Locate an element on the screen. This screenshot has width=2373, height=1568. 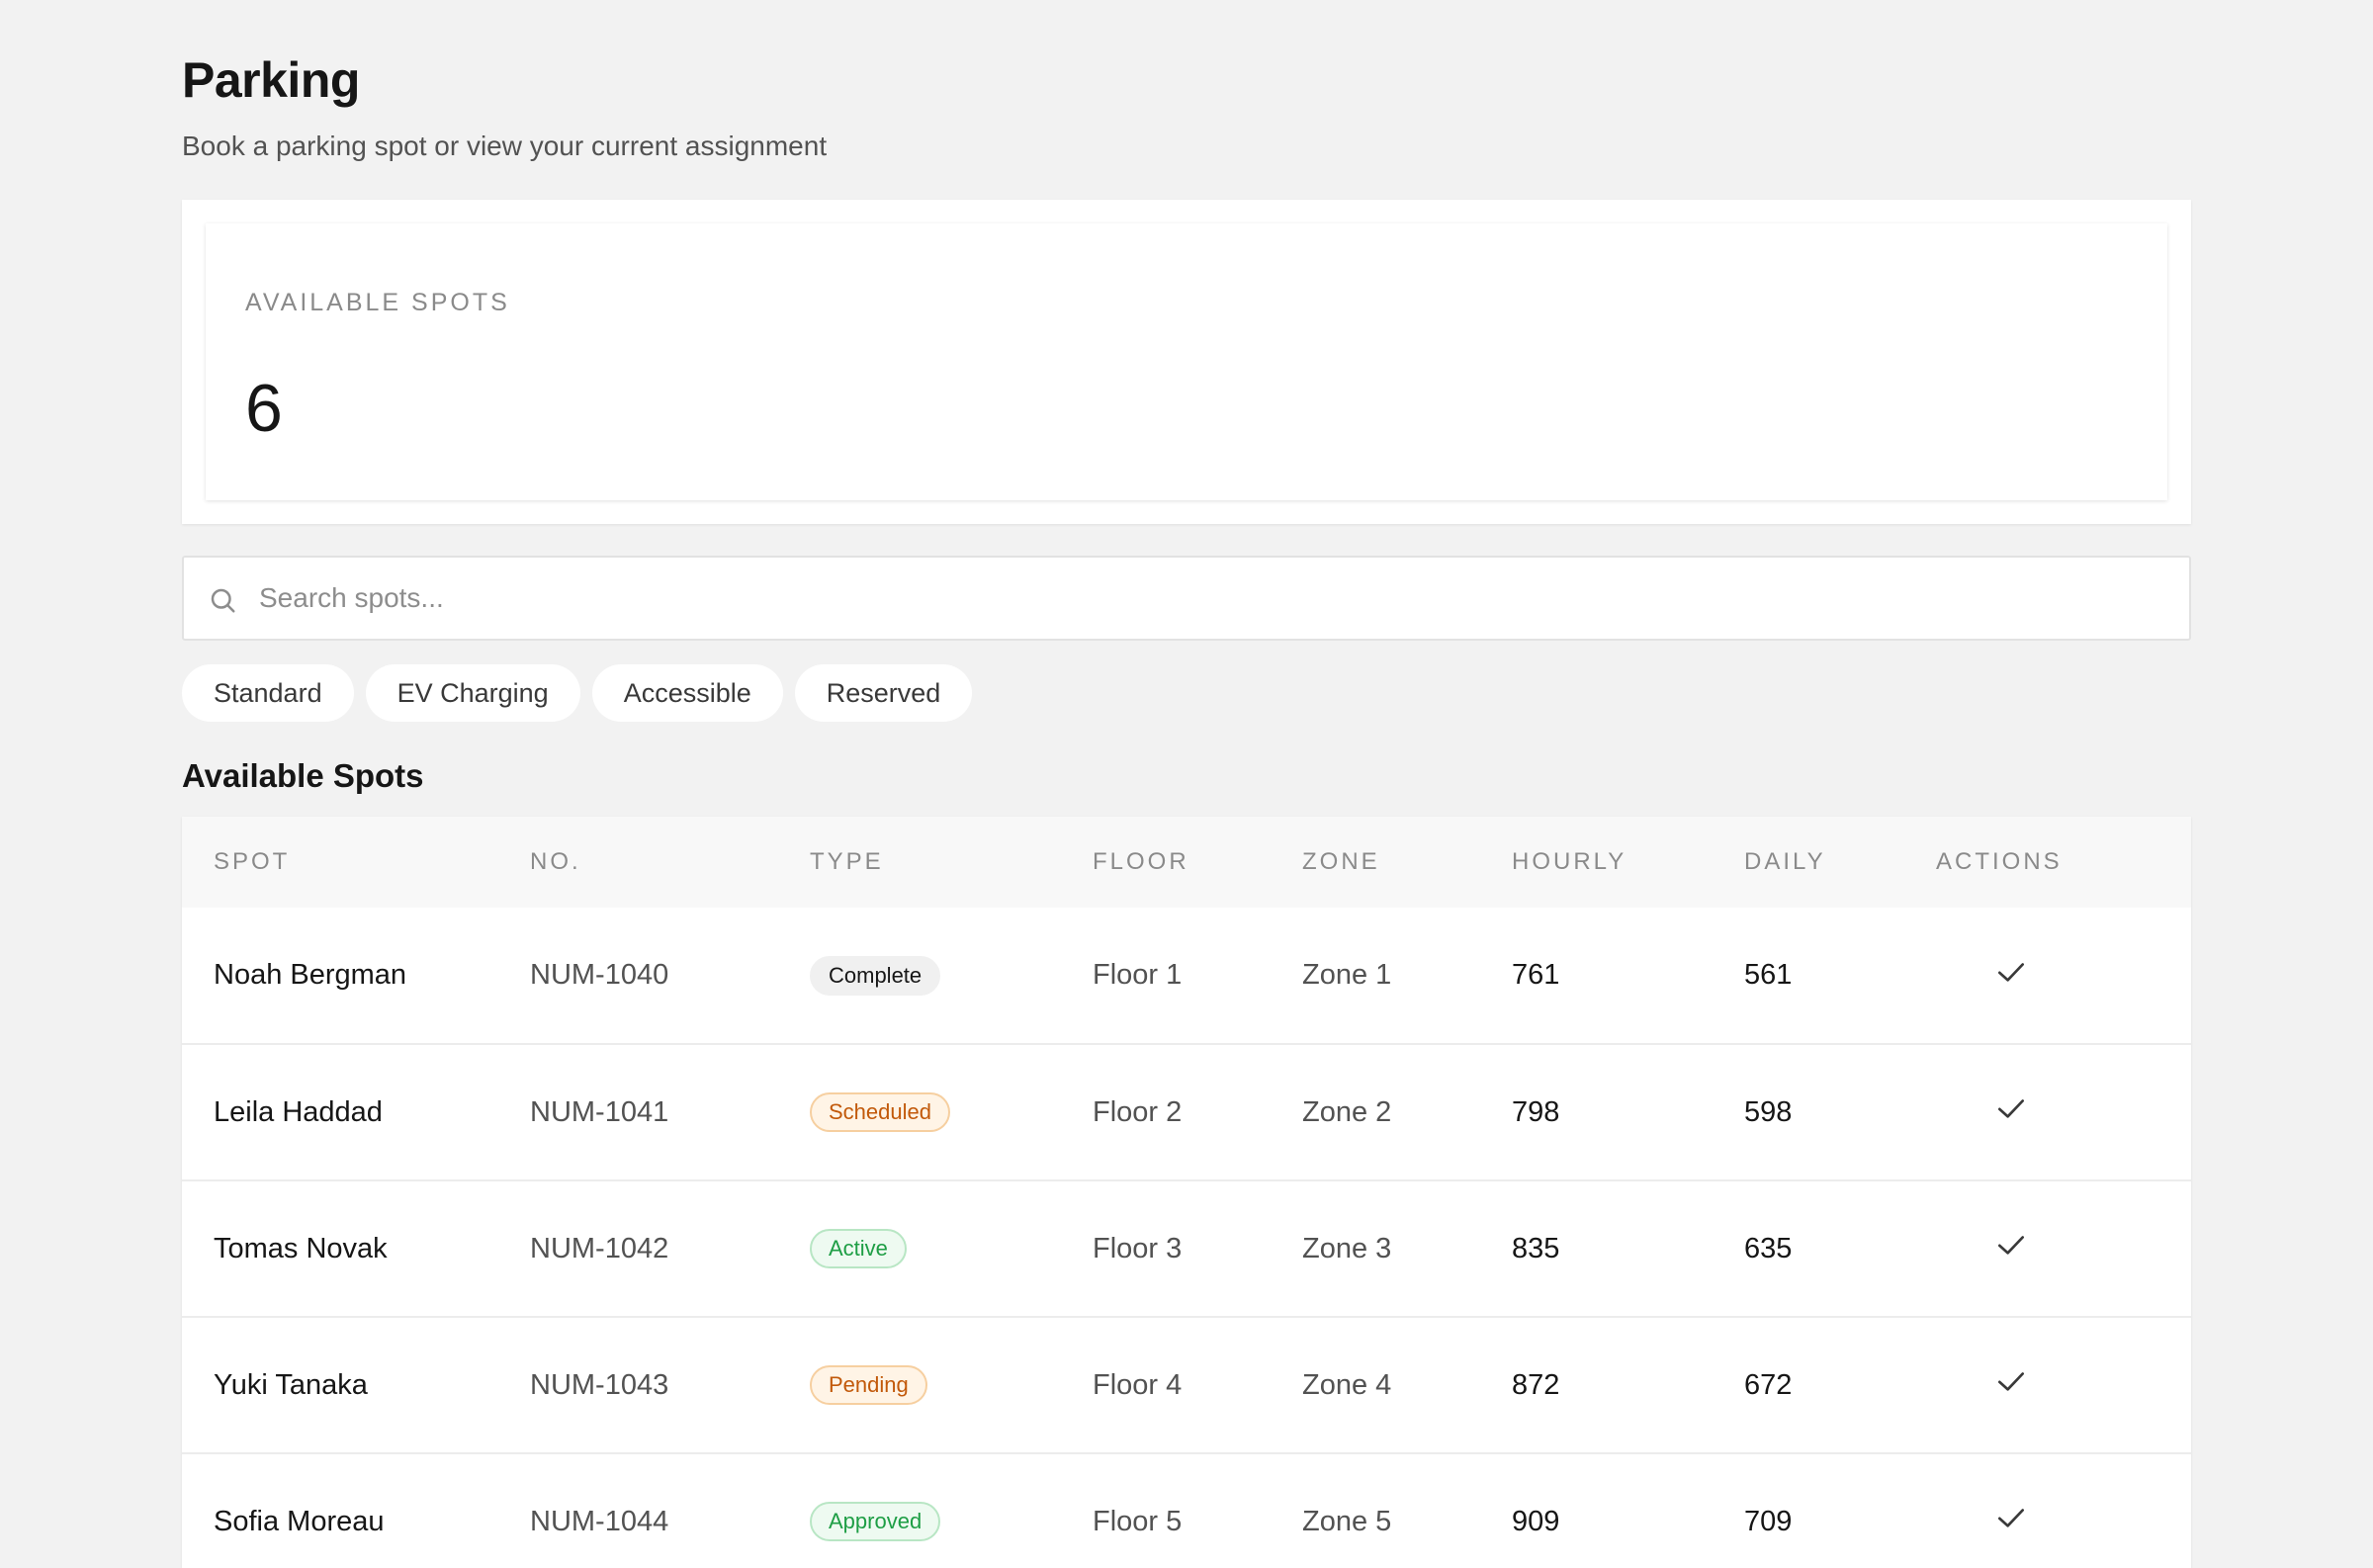
status-badge: Complete is located at coordinates (875, 975).